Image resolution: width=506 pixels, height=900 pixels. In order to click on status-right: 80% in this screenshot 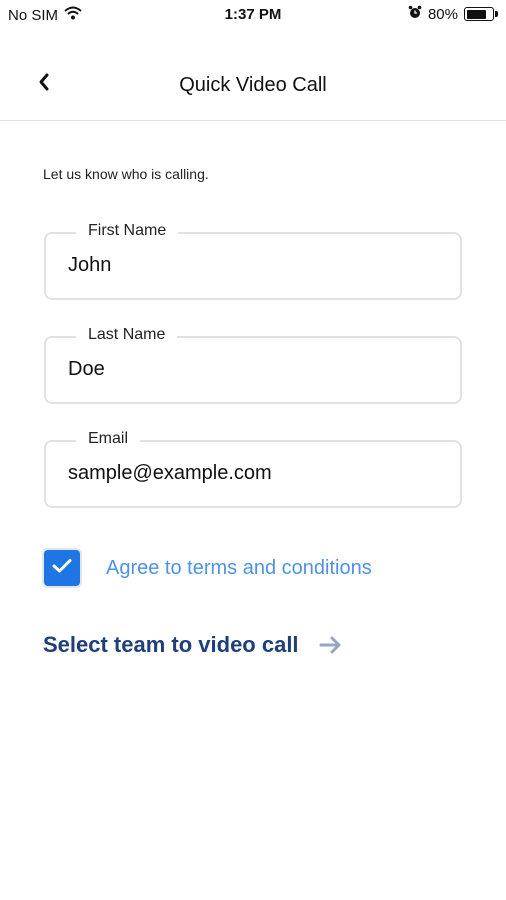, I will do `click(453, 14)`.